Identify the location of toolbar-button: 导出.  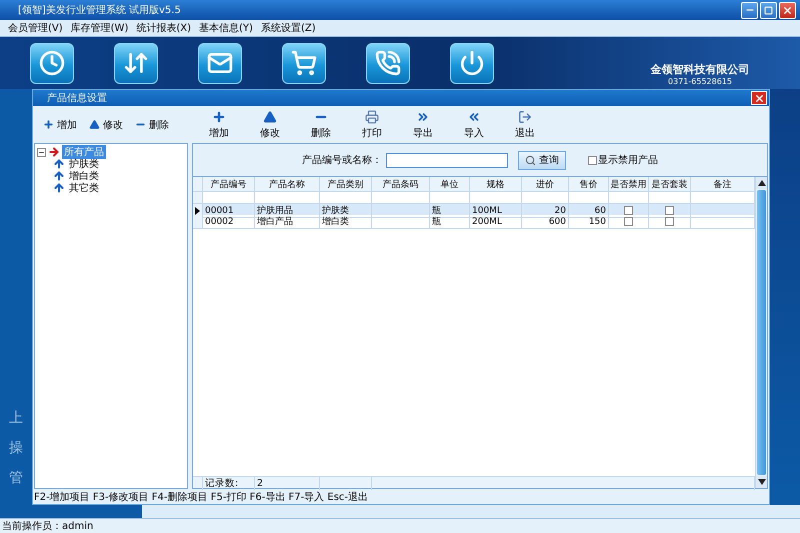
(423, 125).